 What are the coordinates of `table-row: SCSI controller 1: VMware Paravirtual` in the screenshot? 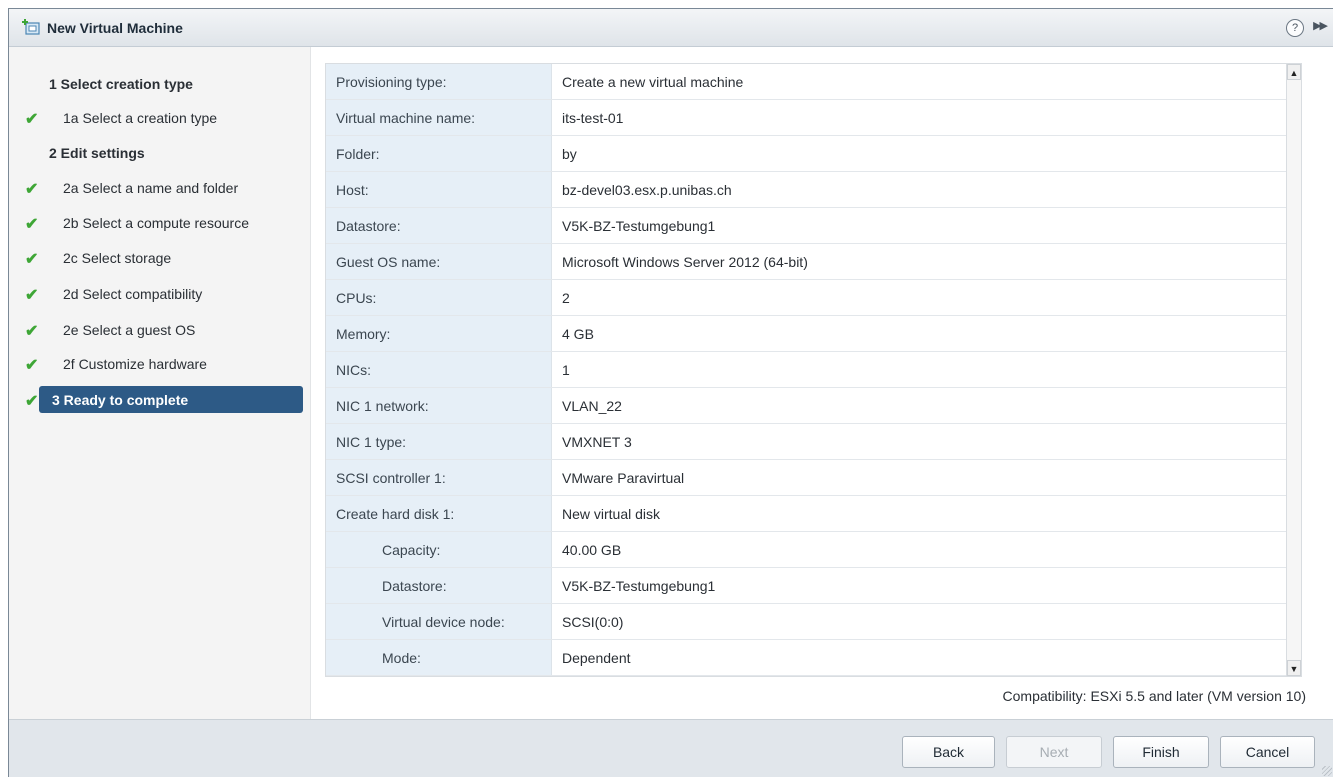 It's located at (806, 477).